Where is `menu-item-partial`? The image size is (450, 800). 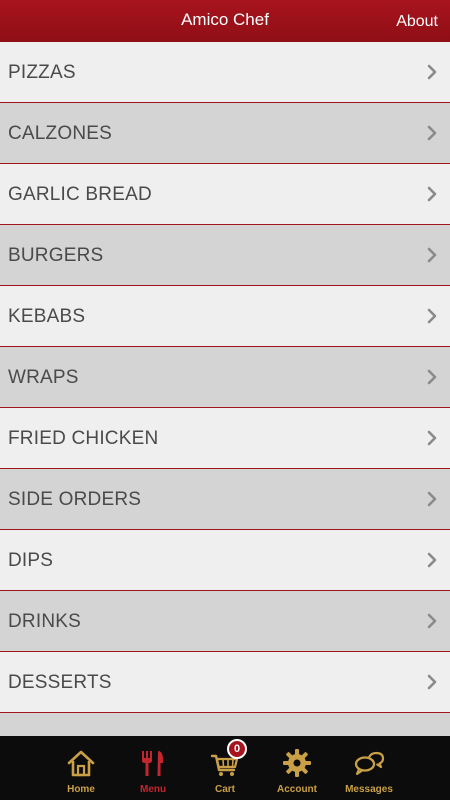 menu-item-partial is located at coordinates (225, 724).